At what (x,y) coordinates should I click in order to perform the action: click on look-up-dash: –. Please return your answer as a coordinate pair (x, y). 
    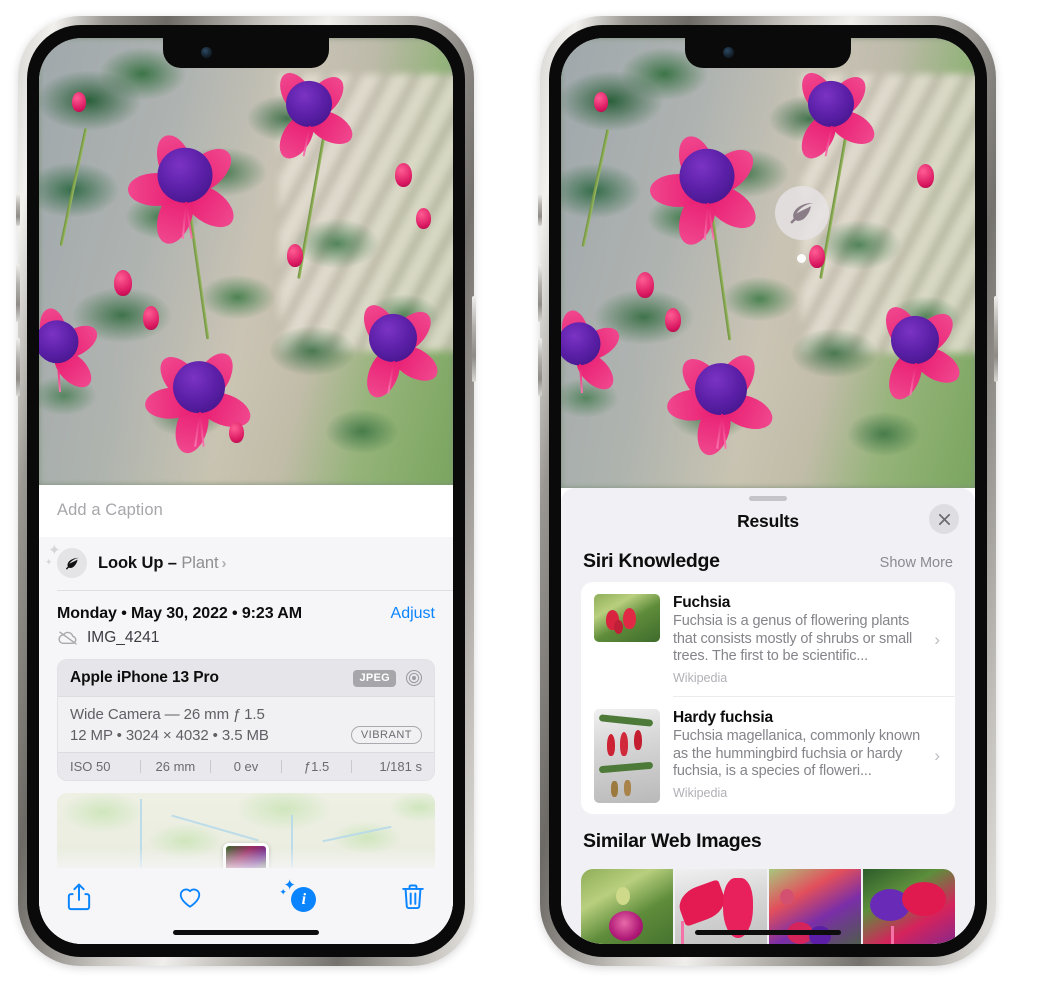
    Looking at the image, I should click on (172, 562).